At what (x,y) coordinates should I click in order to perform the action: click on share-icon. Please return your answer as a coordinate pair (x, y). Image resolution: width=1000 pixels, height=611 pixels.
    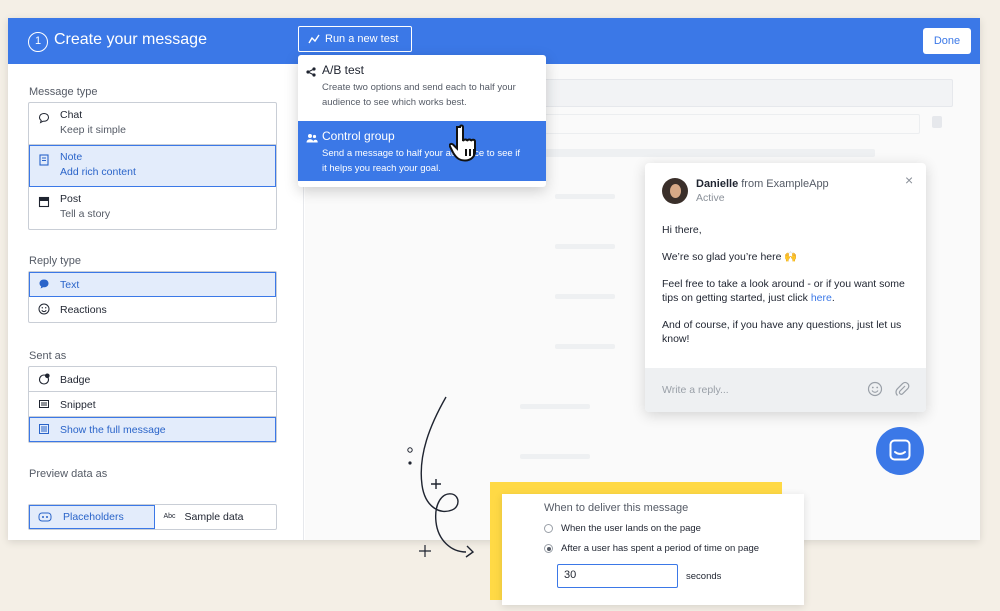
    Looking at the image, I should click on (311, 72).